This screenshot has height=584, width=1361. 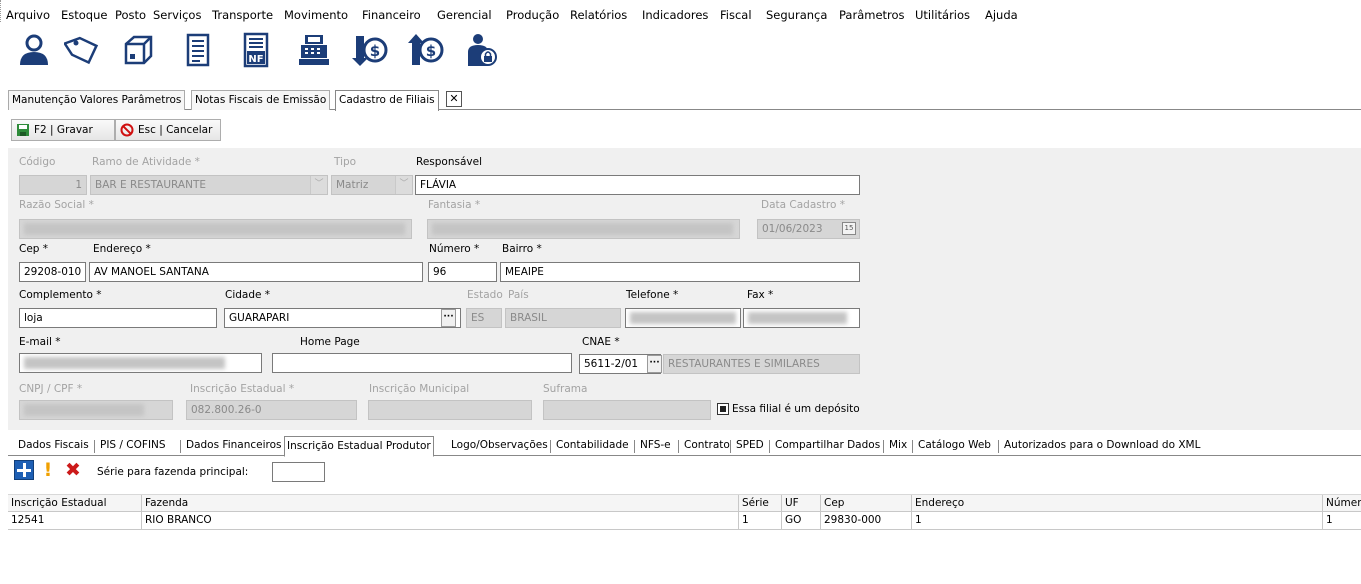 What do you see at coordinates (60, 295) in the screenshot?
I see `complemento-label: Complemento *` at bounding box center [60, 295].